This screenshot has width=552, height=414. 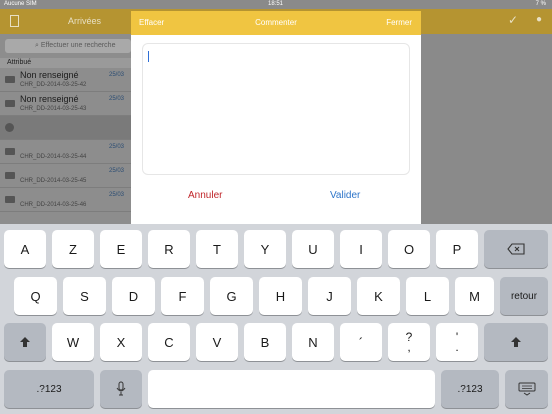 What do you see at coordinates (73, 249) in the screenshot?
I see `key-z: Z` at bounding box center [73, 249].